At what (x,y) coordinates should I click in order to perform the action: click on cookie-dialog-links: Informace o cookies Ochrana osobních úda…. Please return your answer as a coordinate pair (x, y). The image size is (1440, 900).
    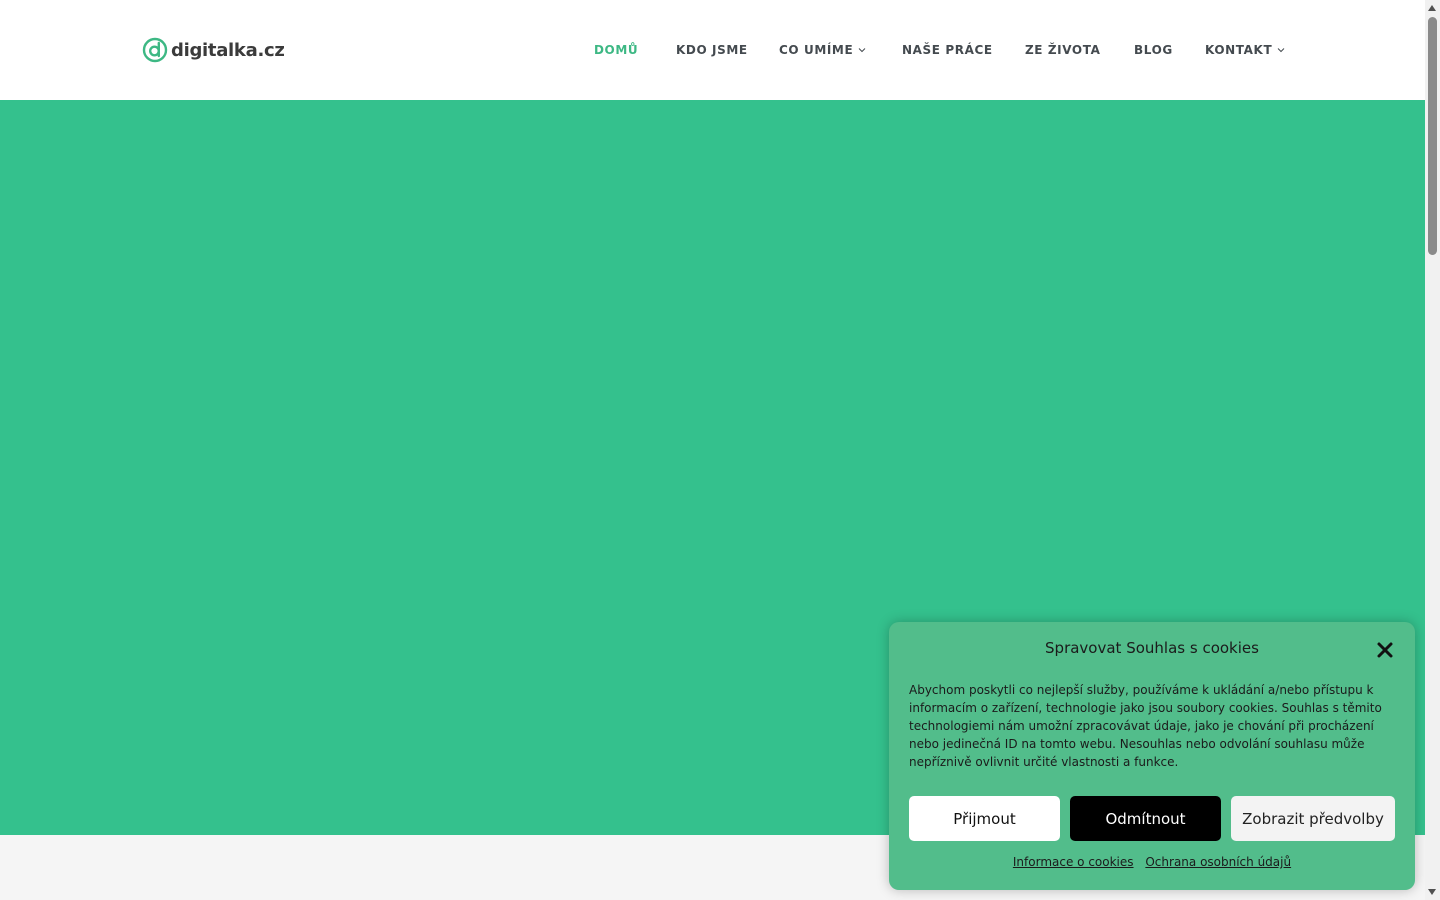
    Looking at the image, I should click on (1152, 862).